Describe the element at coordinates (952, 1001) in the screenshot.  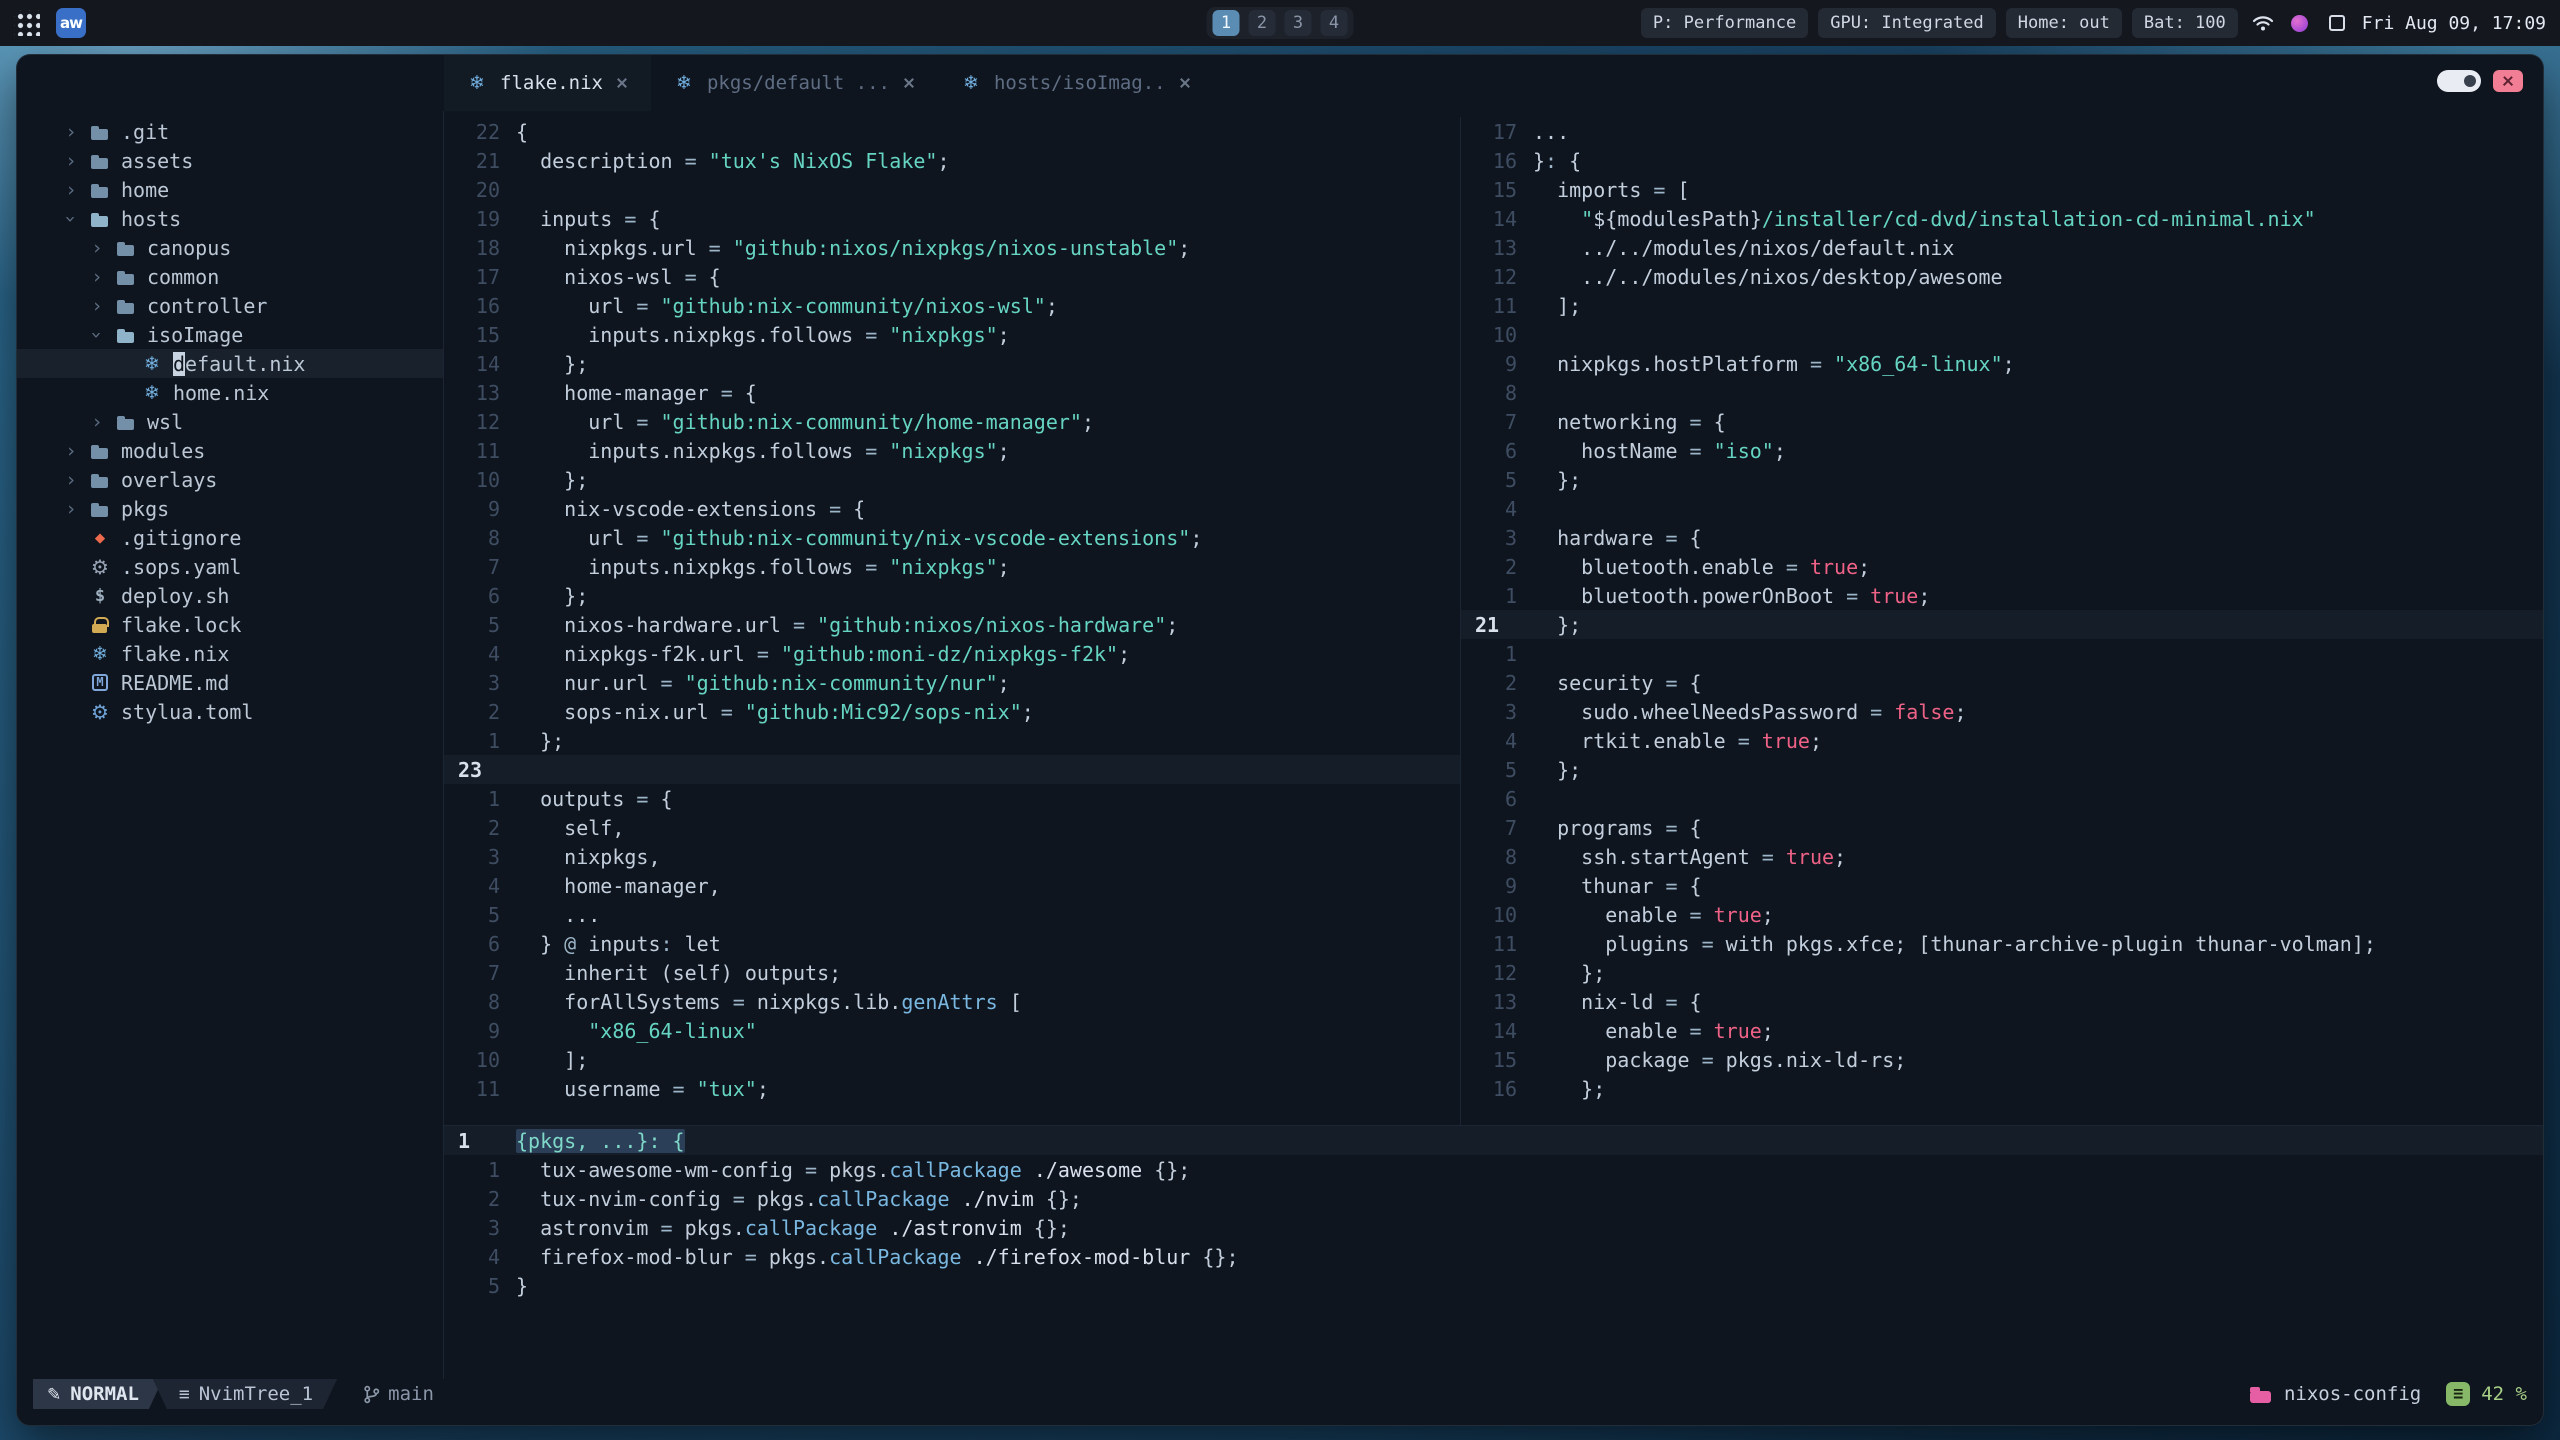
I see `code-line: 8 forAllSystems = nixpkgs.lib.genAttrs [` at that location.